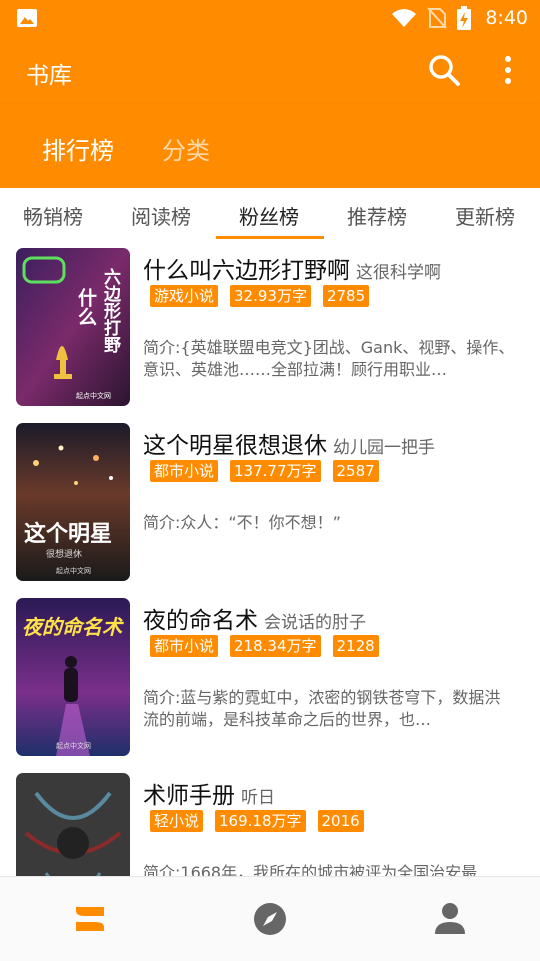  Describe the element at coordinates (258, 798) in the screenshot. I see `book-author: 听日` at that location.